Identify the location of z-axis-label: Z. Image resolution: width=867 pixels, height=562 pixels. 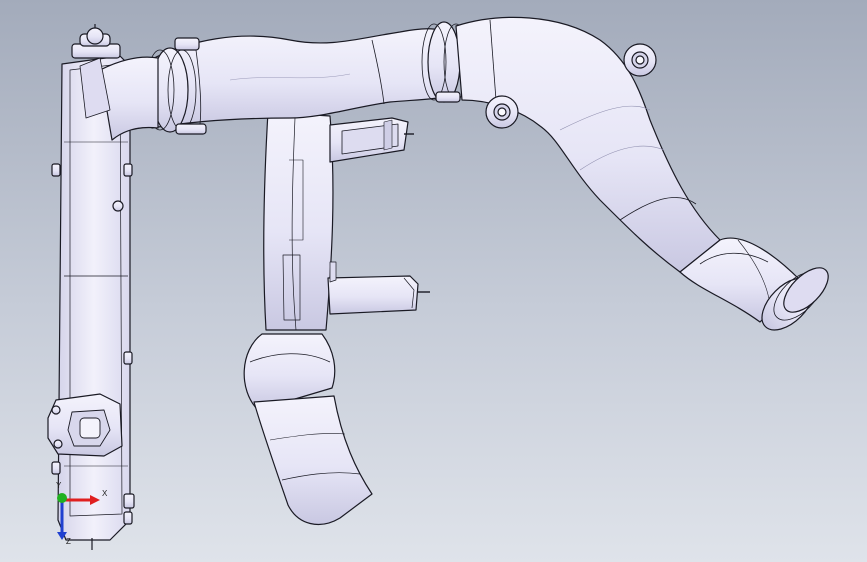
(68, 541).